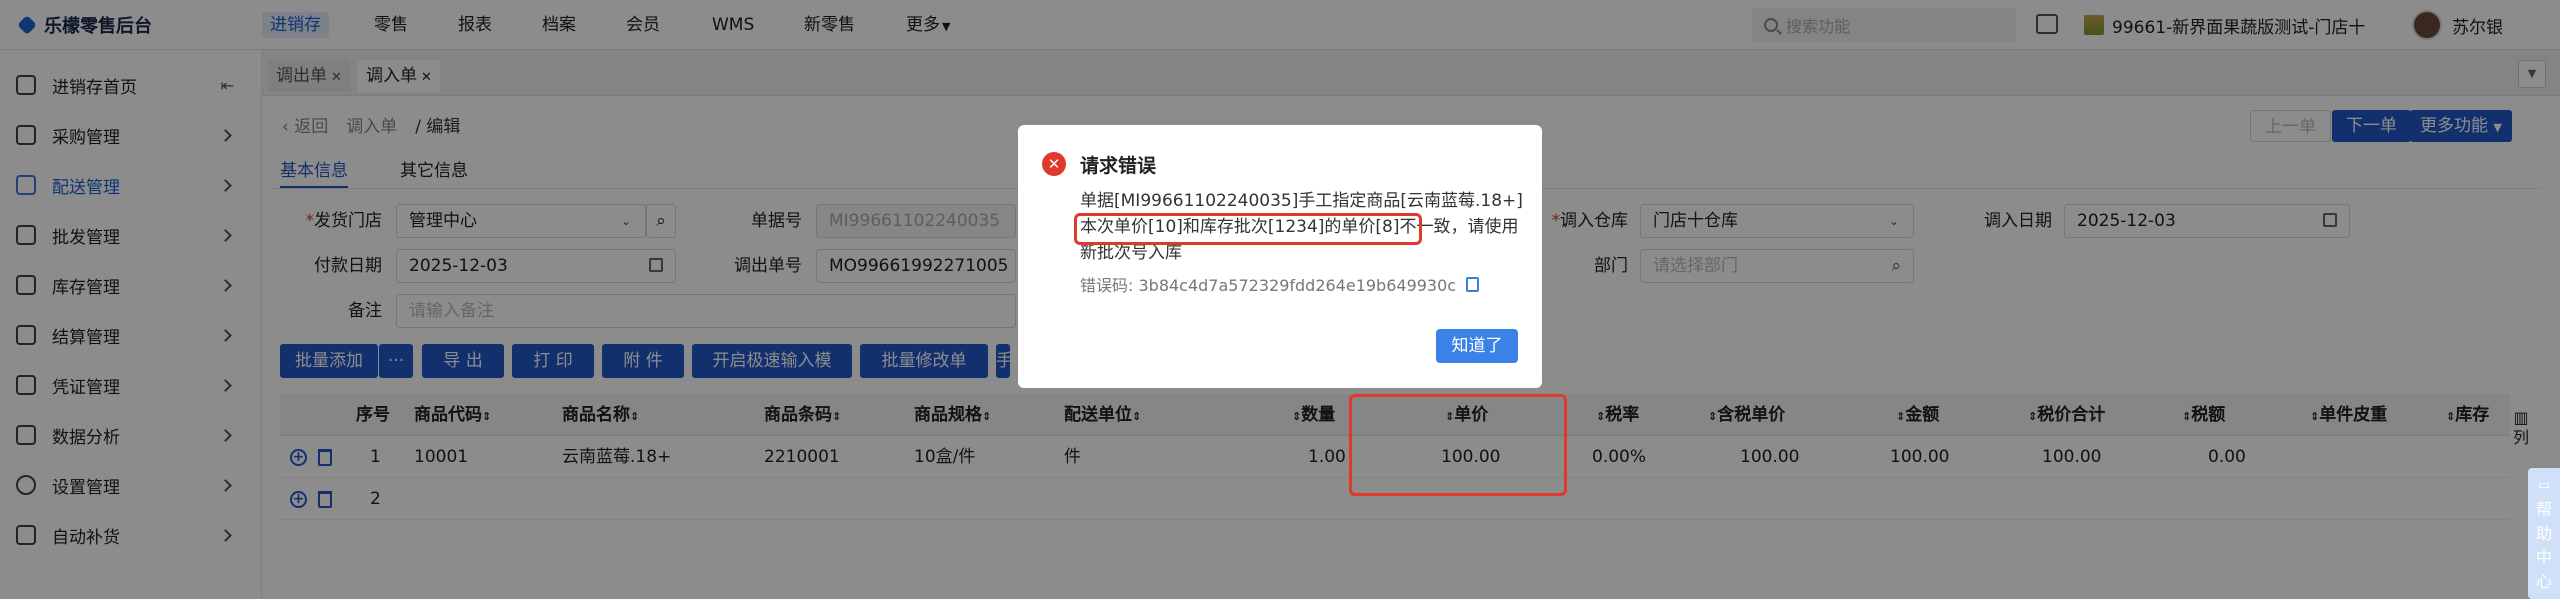 The width and height of the screenshot is (2560, 599). What do you see at coordinates (1458, 445) in the screenshot?
I see `price-highlight-box` at bounding box center [1458, 445].